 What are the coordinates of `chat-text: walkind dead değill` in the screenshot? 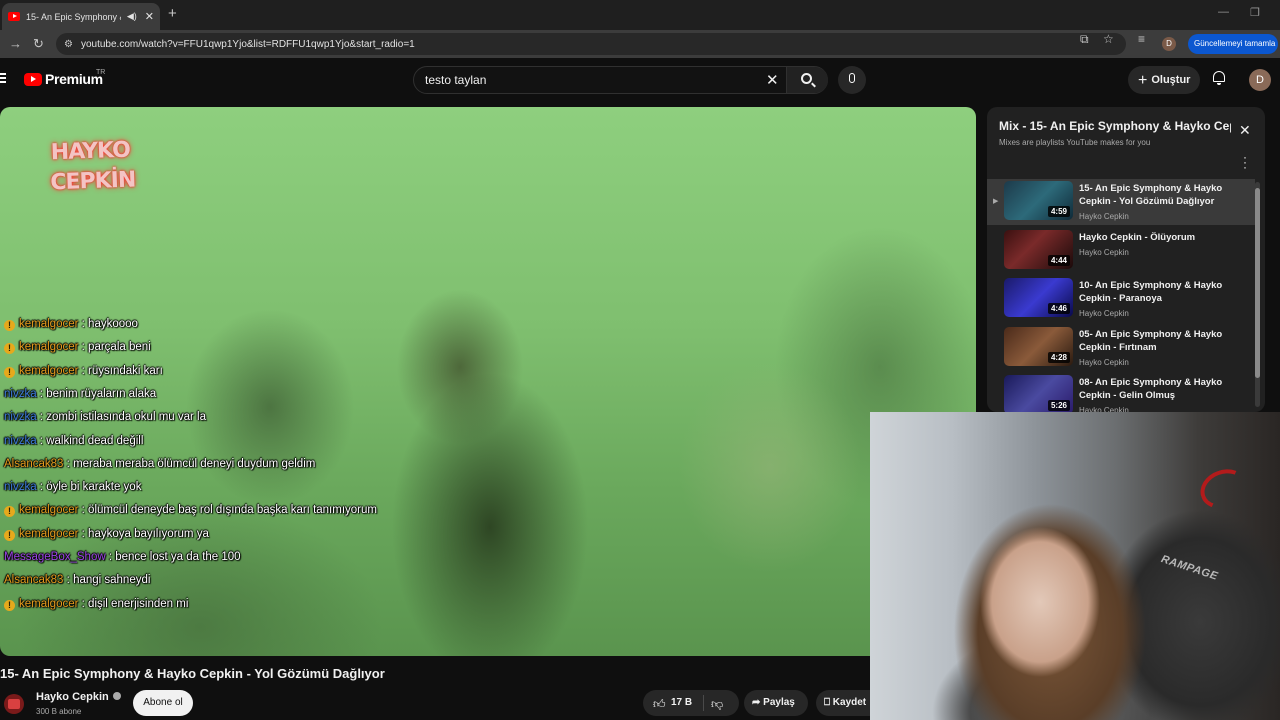 It's located at (95, 440).